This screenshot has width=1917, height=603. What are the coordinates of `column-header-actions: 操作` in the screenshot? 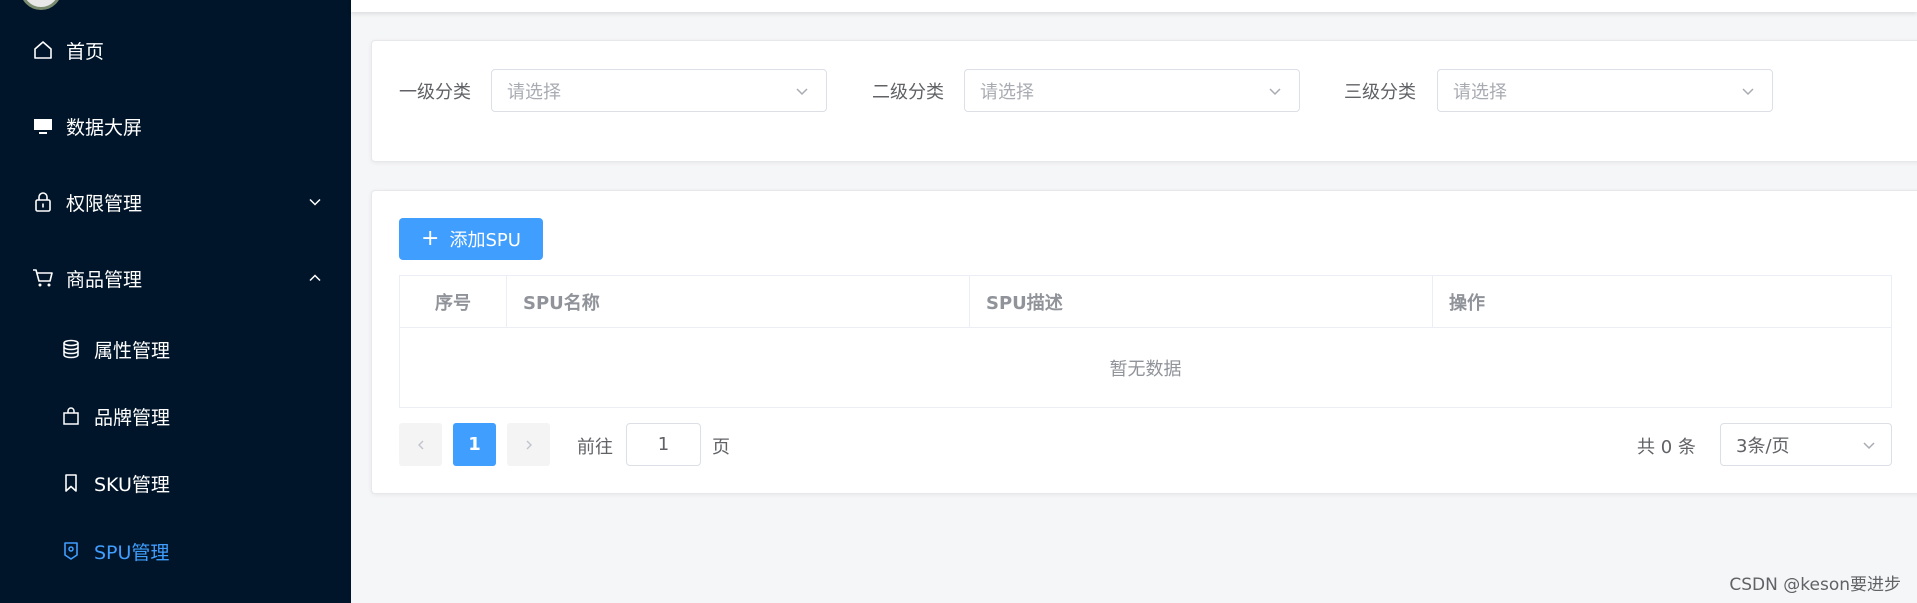 It's located at (1467, 303).